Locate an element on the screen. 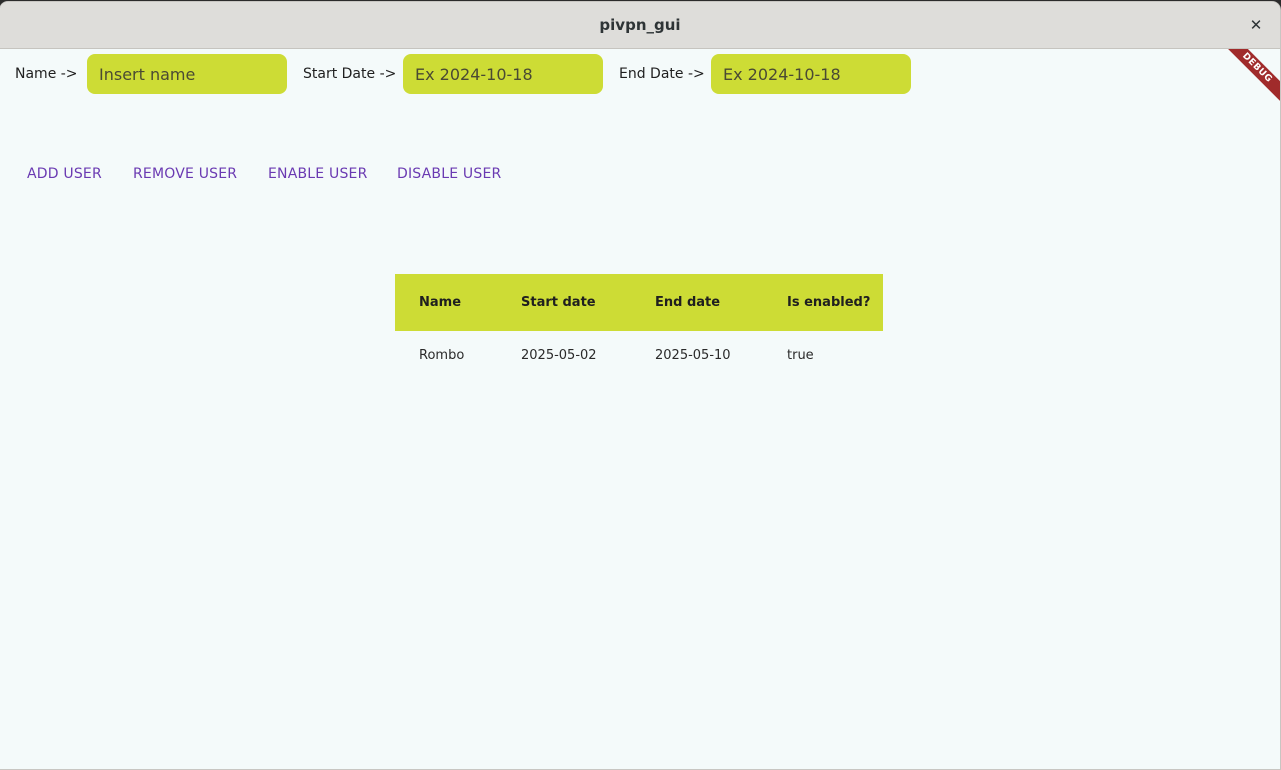  disable-user-button: DISABLE USER is located at coordinates (449, 174).